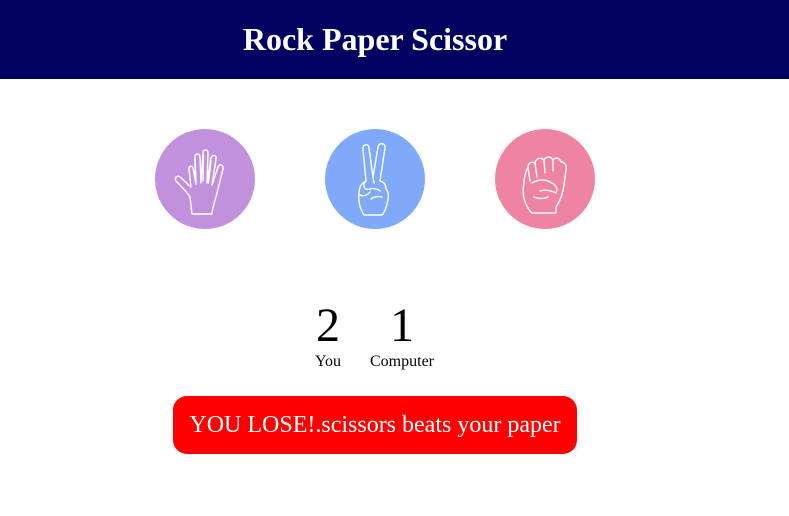  What do you see at coordinates (199, 182) in the screenshot?
I see `open-hand-icon` at bounding box center [199, 182].